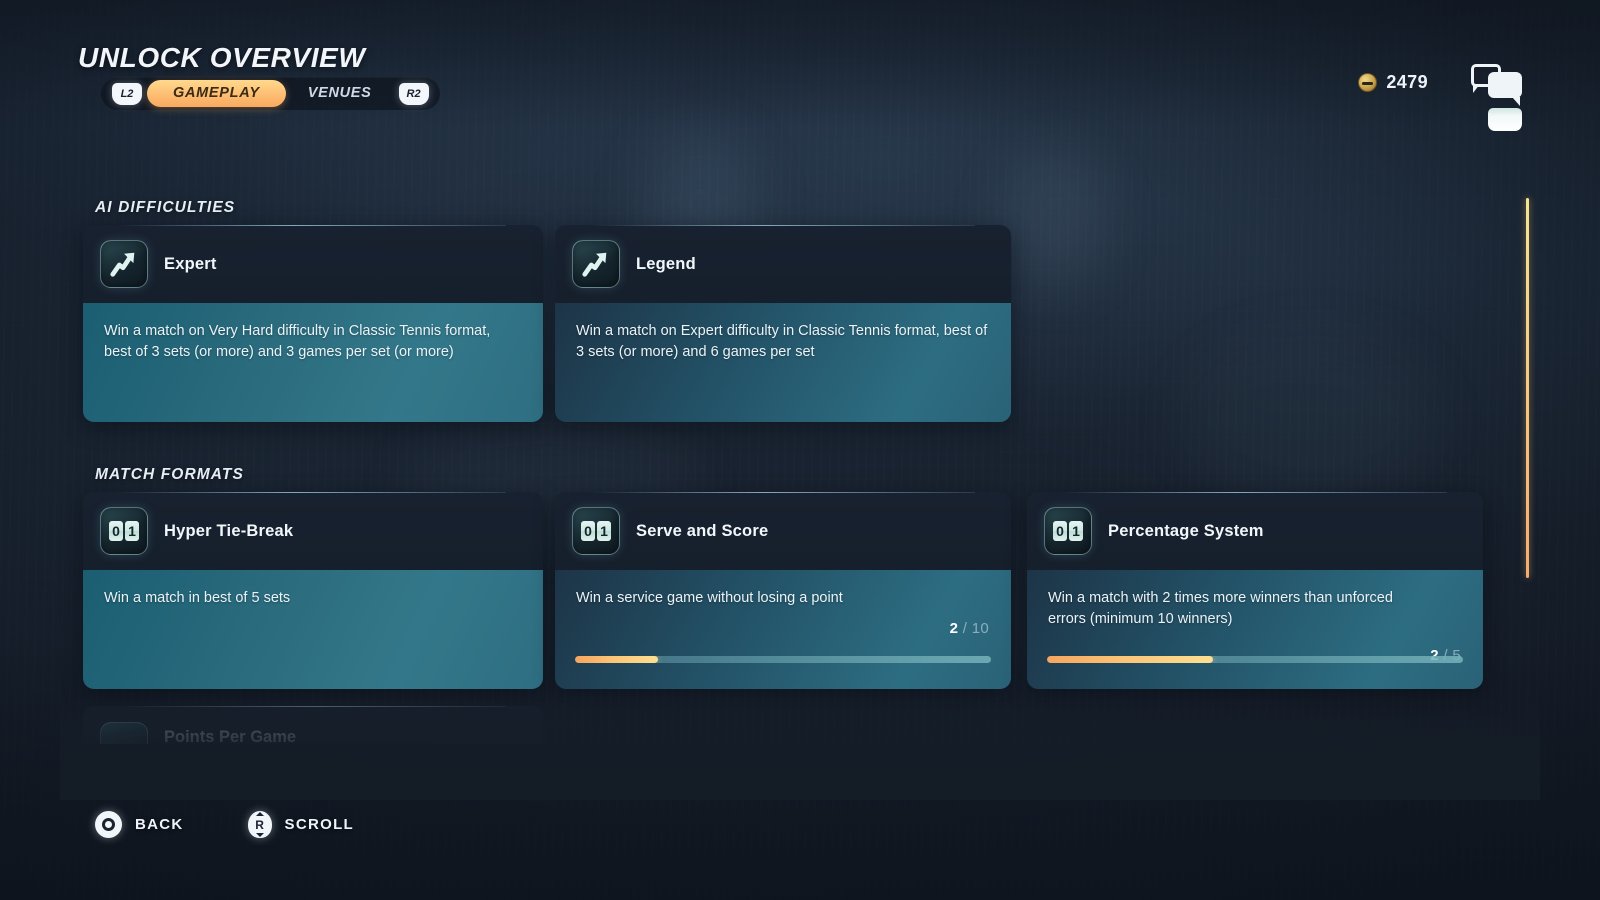 Image resolution: width=1600 pixels, height=900 pixels. I want to click on hint-scroll: R SCROLL, so click(300, 824).